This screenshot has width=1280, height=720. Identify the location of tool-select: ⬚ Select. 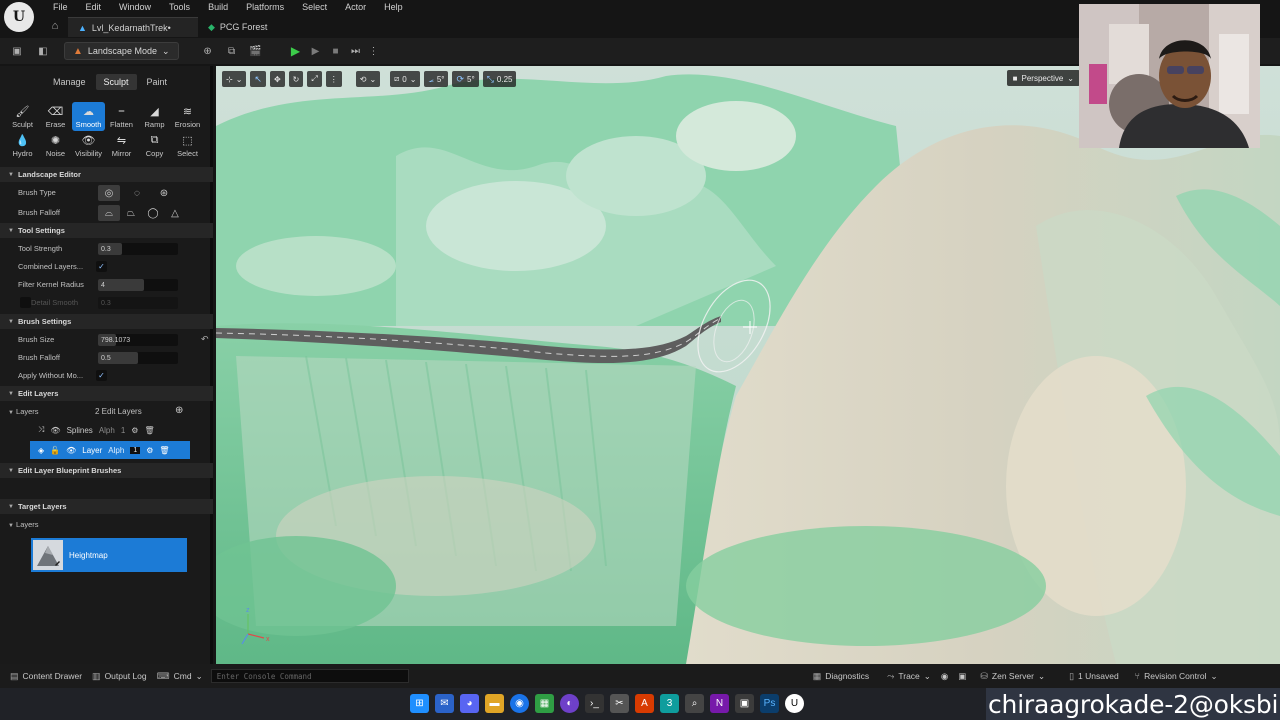
(187, 145).